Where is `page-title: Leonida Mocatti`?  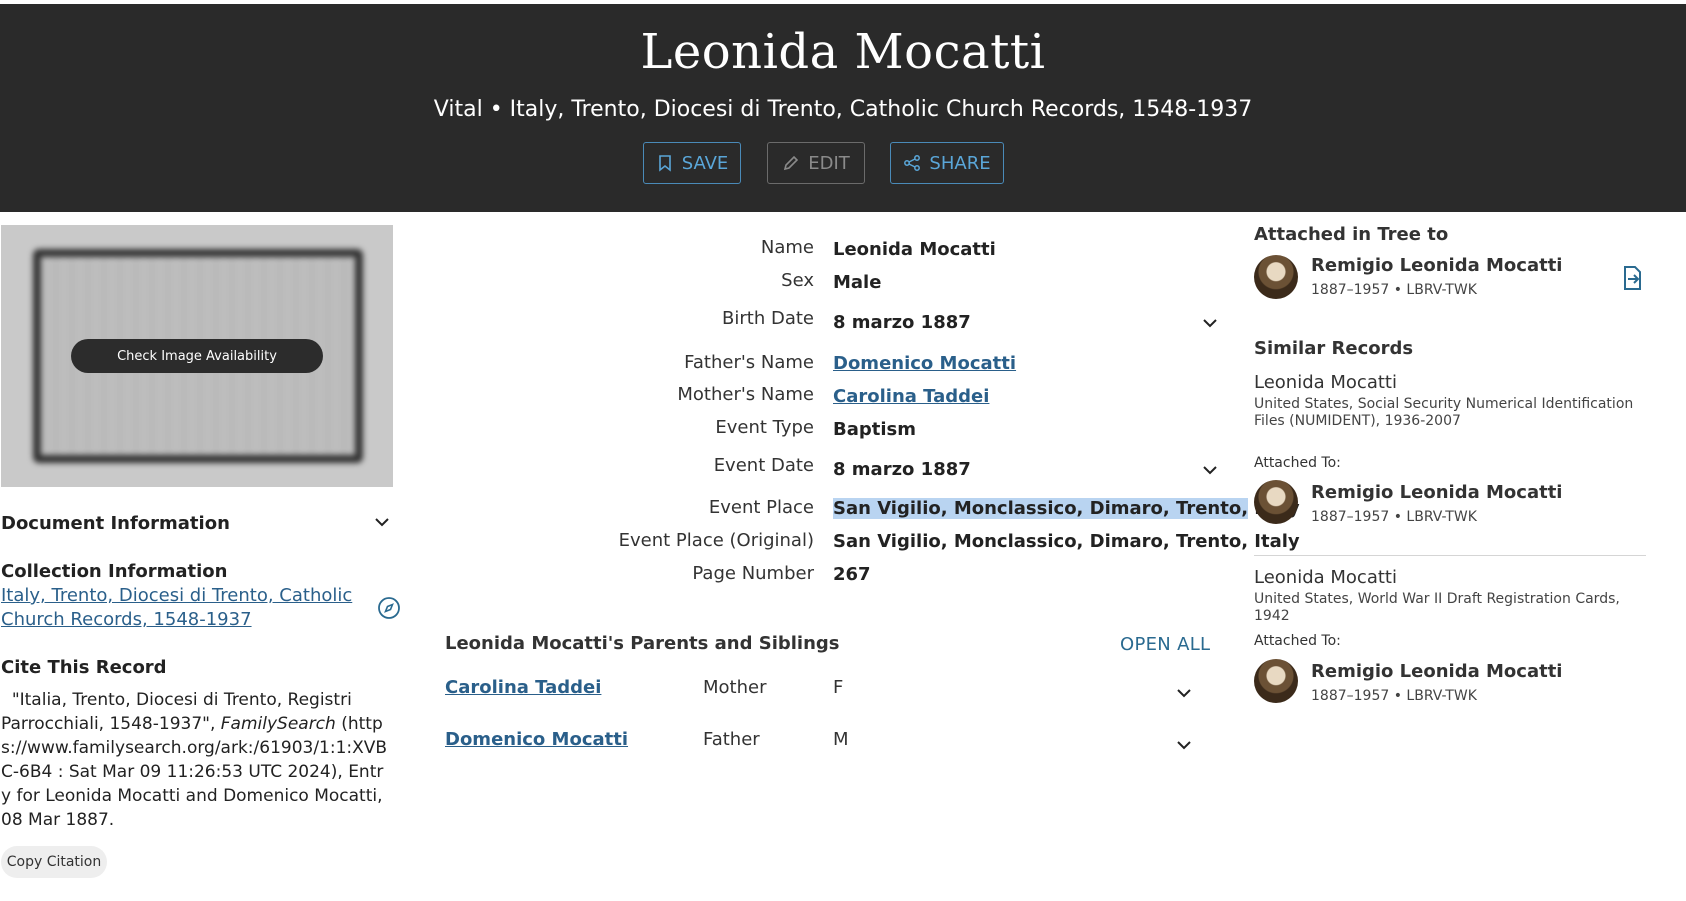 page-title: Leonida Mocatti is located at coordinates (843, 52).